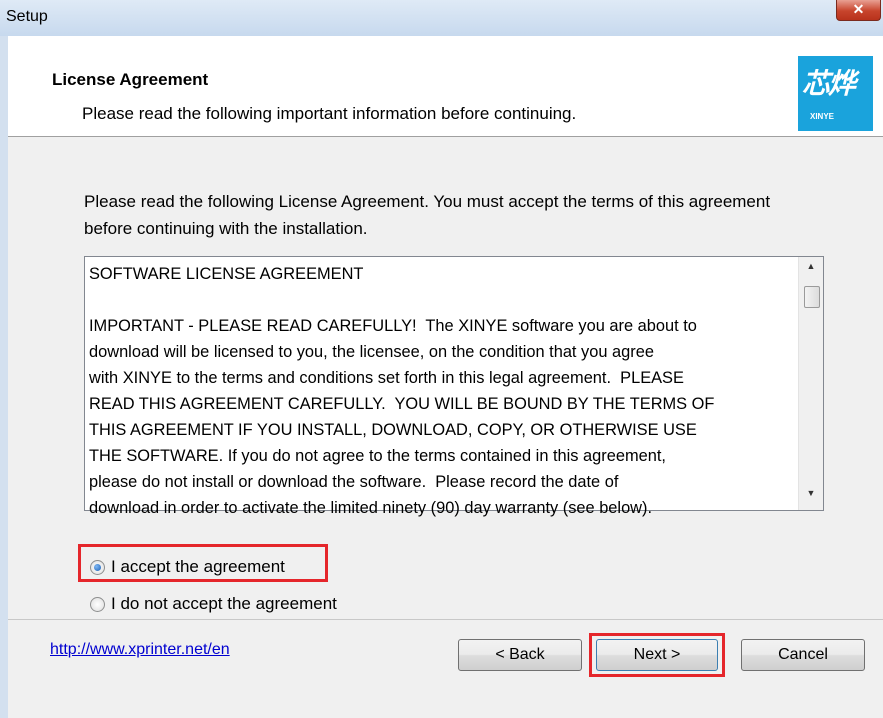 Image resolution: width=883 pixels, height=718 pixels. What do you see at coordinates (822, 116) in the screenshot?
I see `logo-english-text: XINYE` at bounding box center [822, 116].